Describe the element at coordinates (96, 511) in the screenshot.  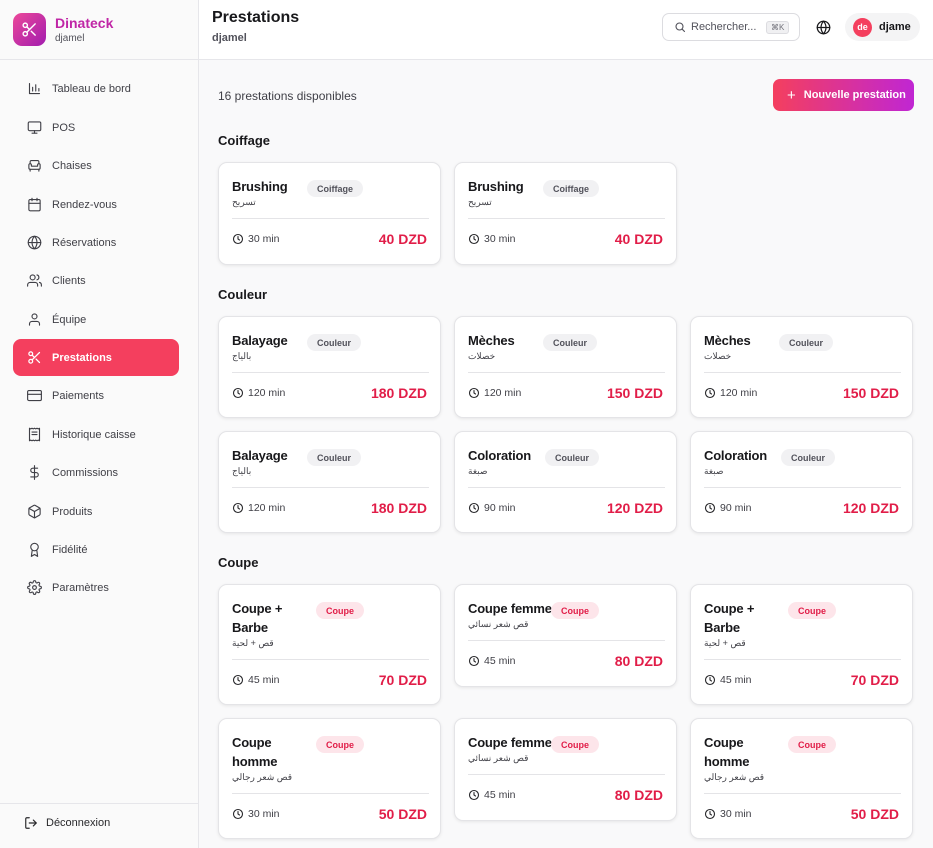
I see `sidebar-item-produits: Produits` at that location.